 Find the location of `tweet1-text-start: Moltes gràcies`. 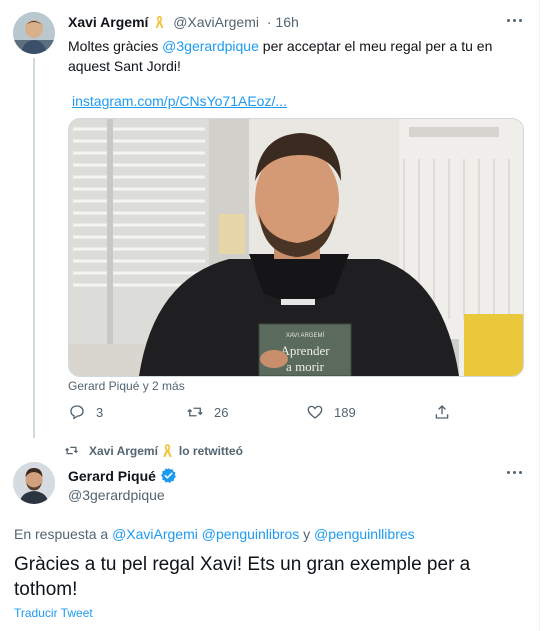

tweet1-text-start: Moltes gràcies is located at coordinates (115, 46).